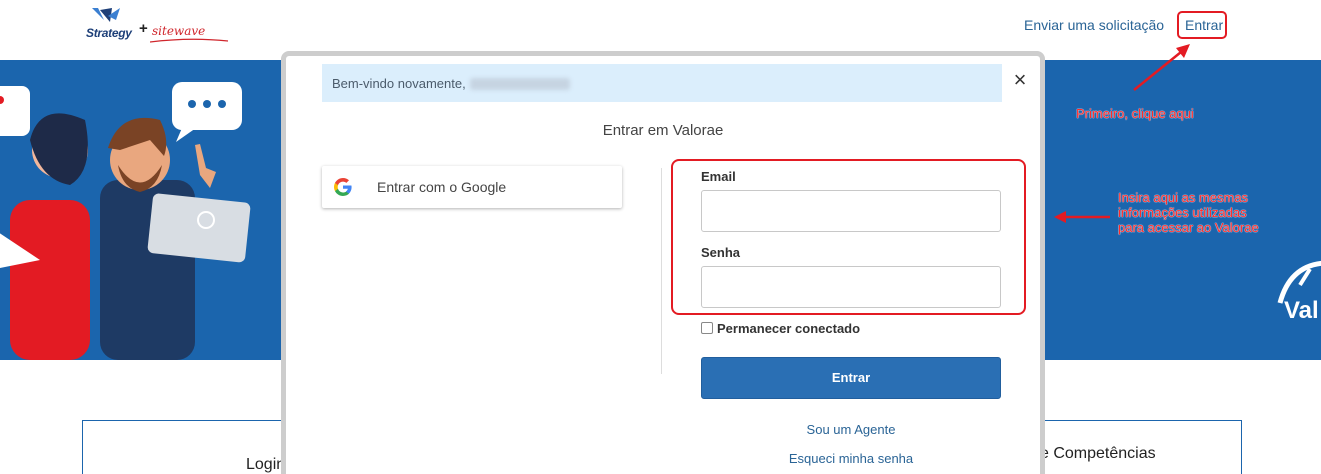 This screenshot has width=1321, height=474. I want to click on google-icon, so click(343, 187).